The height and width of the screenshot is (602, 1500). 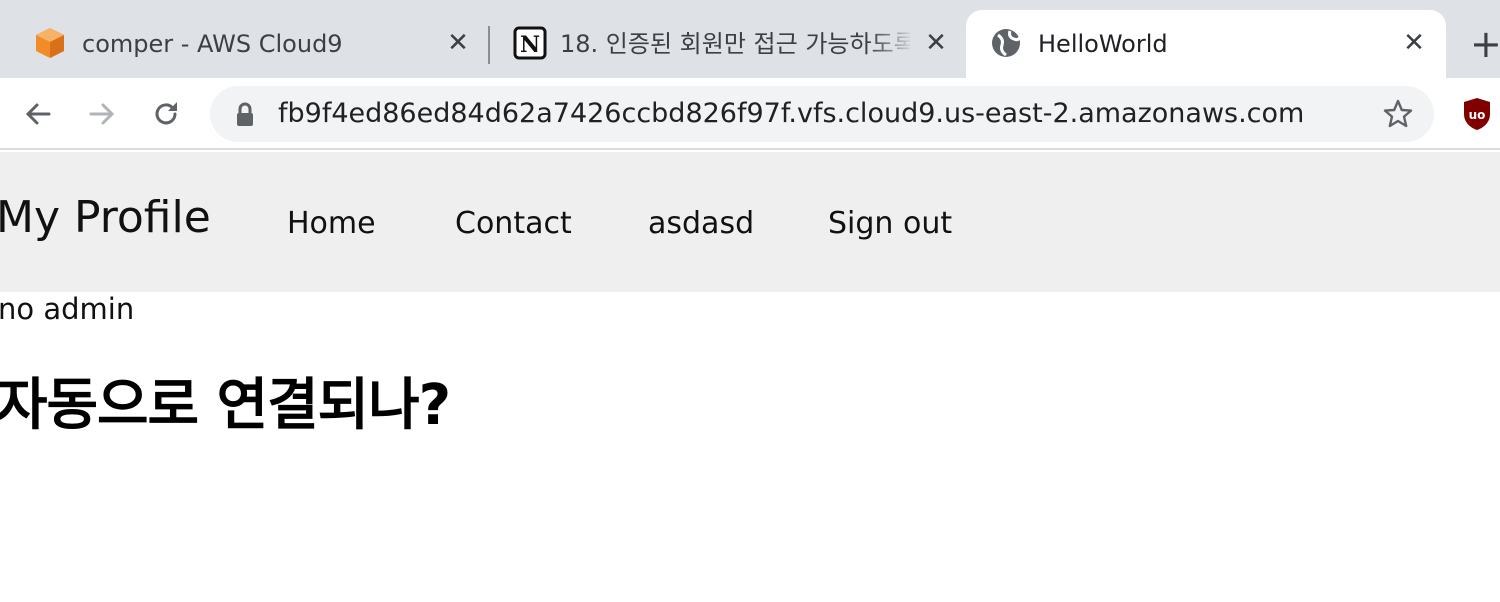 What do you see at coordinates (105, 218) in the screenshot?
I see `site-brand: My Profile` at bounding box center [105, 218].